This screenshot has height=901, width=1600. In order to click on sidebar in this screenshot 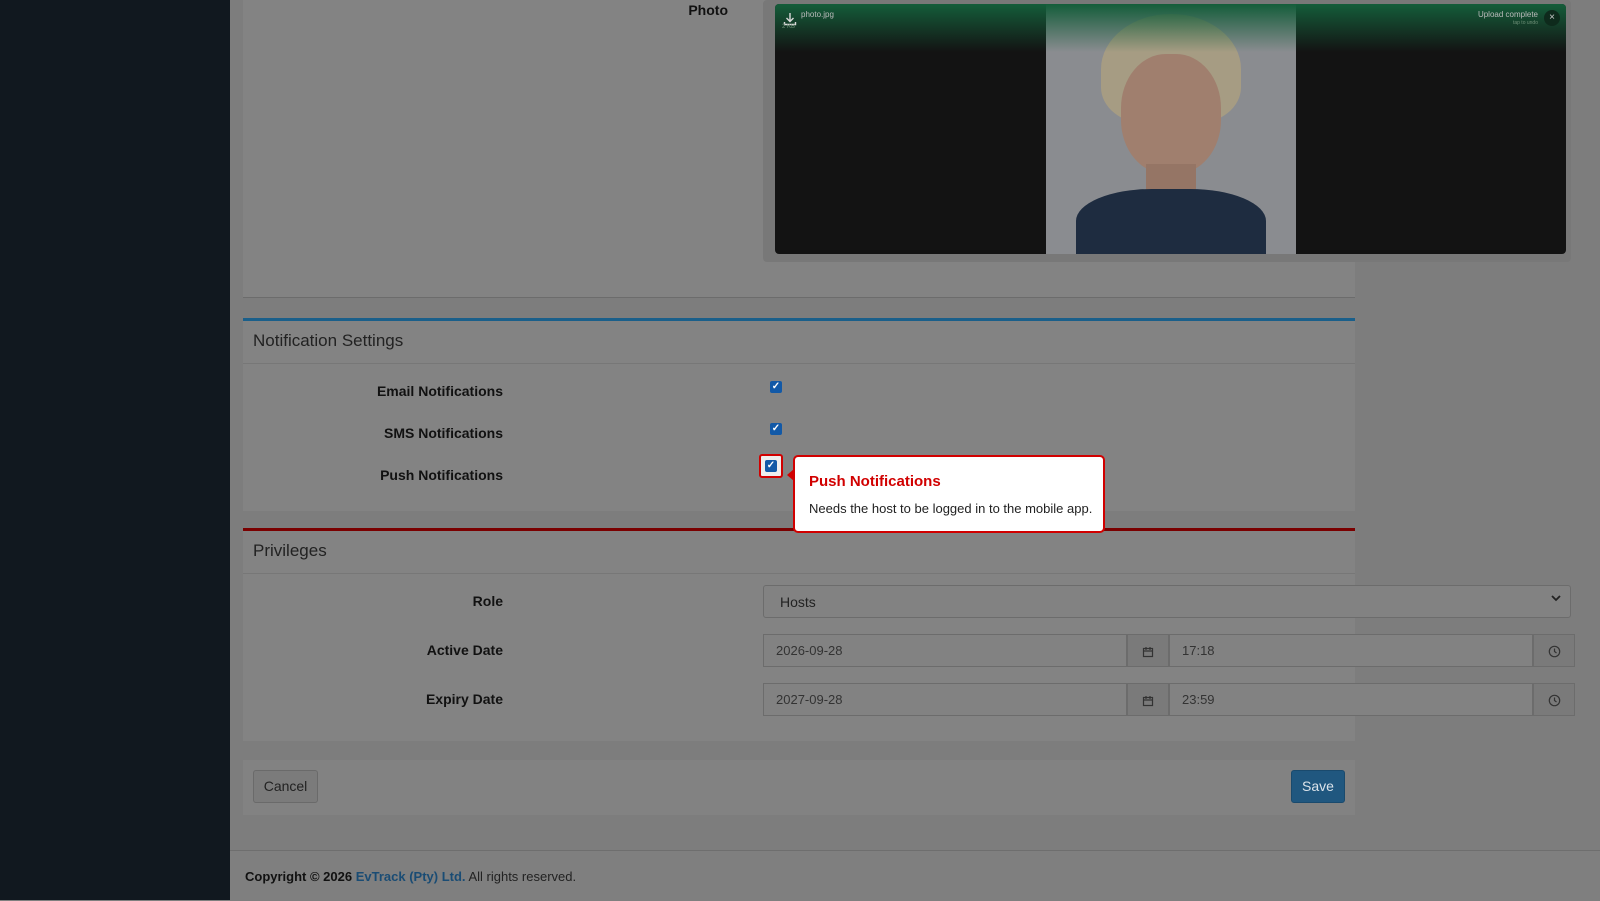, I will do `click(115, 450)`.